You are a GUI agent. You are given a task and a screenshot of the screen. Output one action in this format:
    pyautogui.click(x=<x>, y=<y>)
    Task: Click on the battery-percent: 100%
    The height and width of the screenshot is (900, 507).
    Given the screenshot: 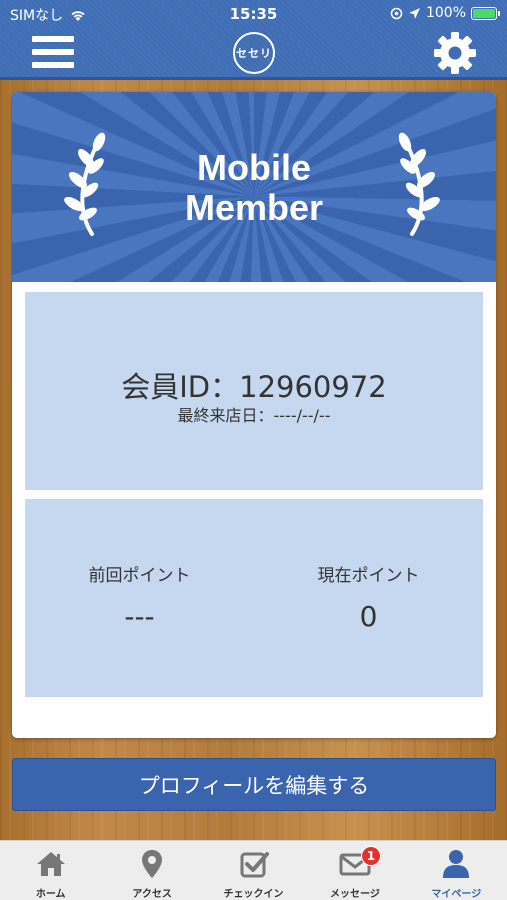 What is the action you would take?
    pyautogui.click(x=445, y=13)
    